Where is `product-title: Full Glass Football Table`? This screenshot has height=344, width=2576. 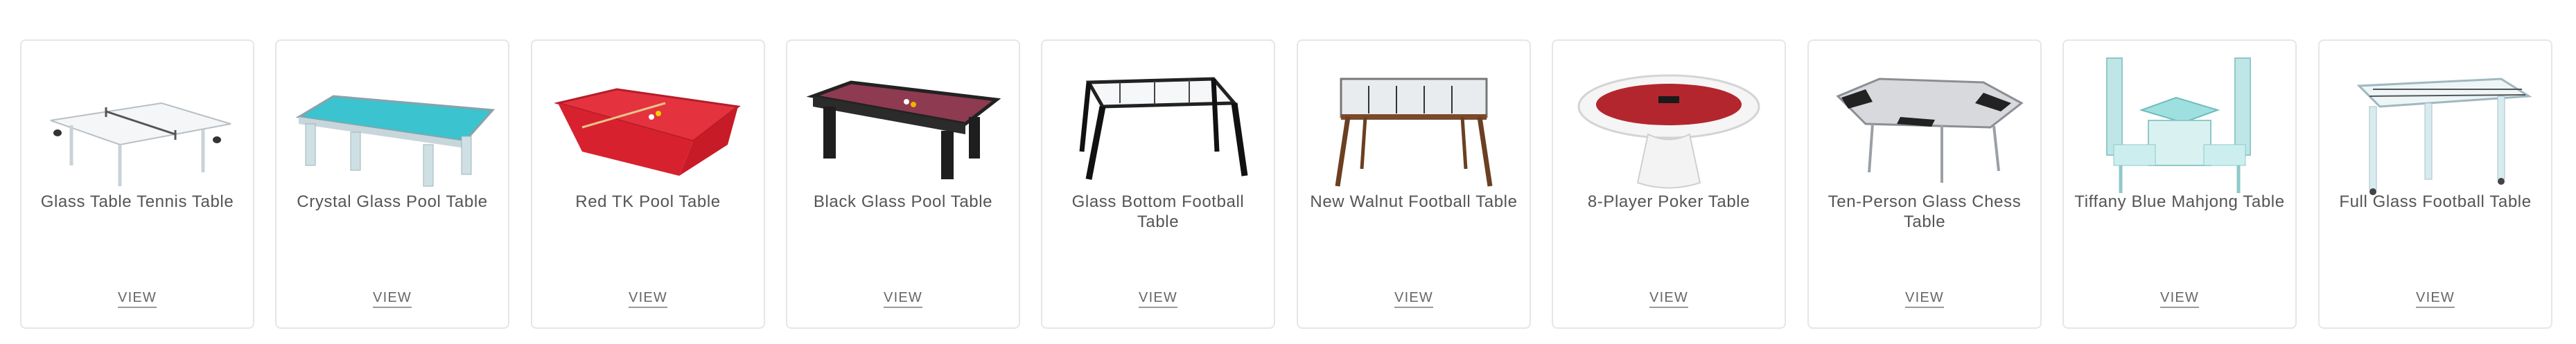
product-title: Full Glass Football Table is located at coordinates (2435, 202).